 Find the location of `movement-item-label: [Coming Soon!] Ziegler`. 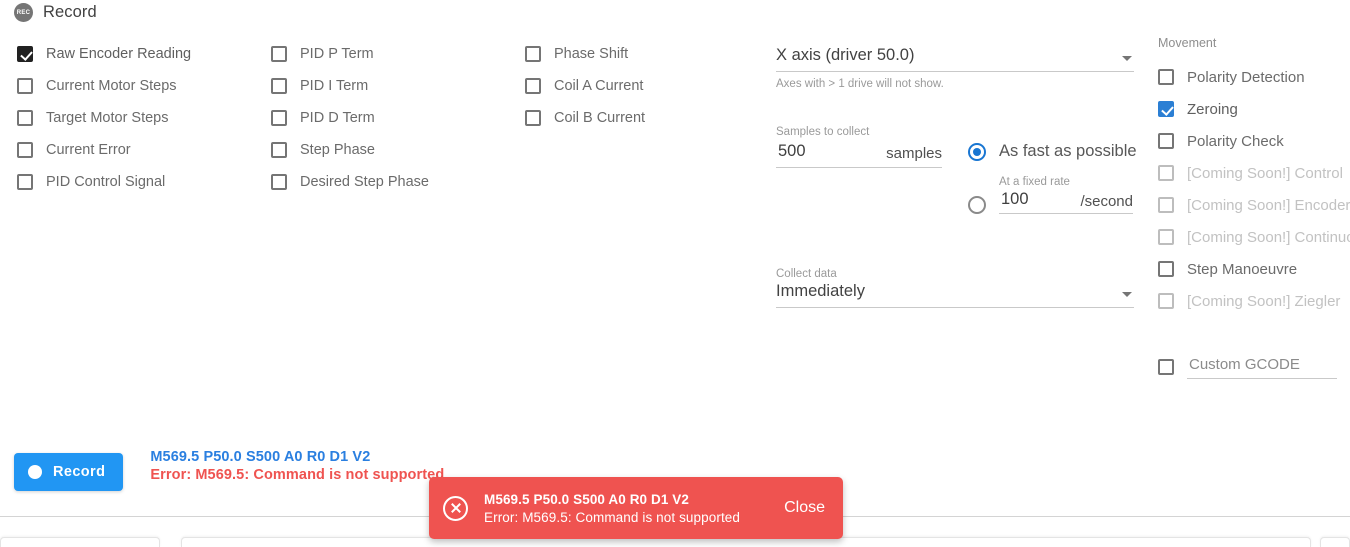

movement-item-label: [Coming Soon!] Ziegler is located at coordinates (1264, 301).